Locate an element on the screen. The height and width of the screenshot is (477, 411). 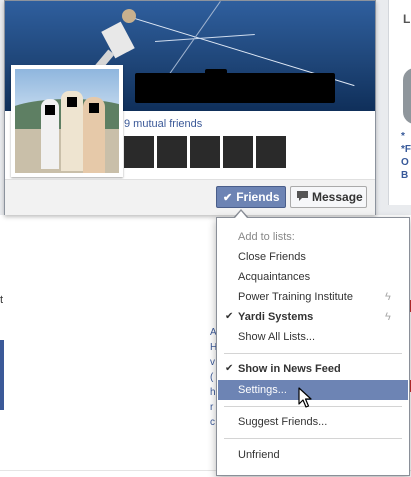
menu-item-label: Power Training Institute is located at coordinates (295, 297).